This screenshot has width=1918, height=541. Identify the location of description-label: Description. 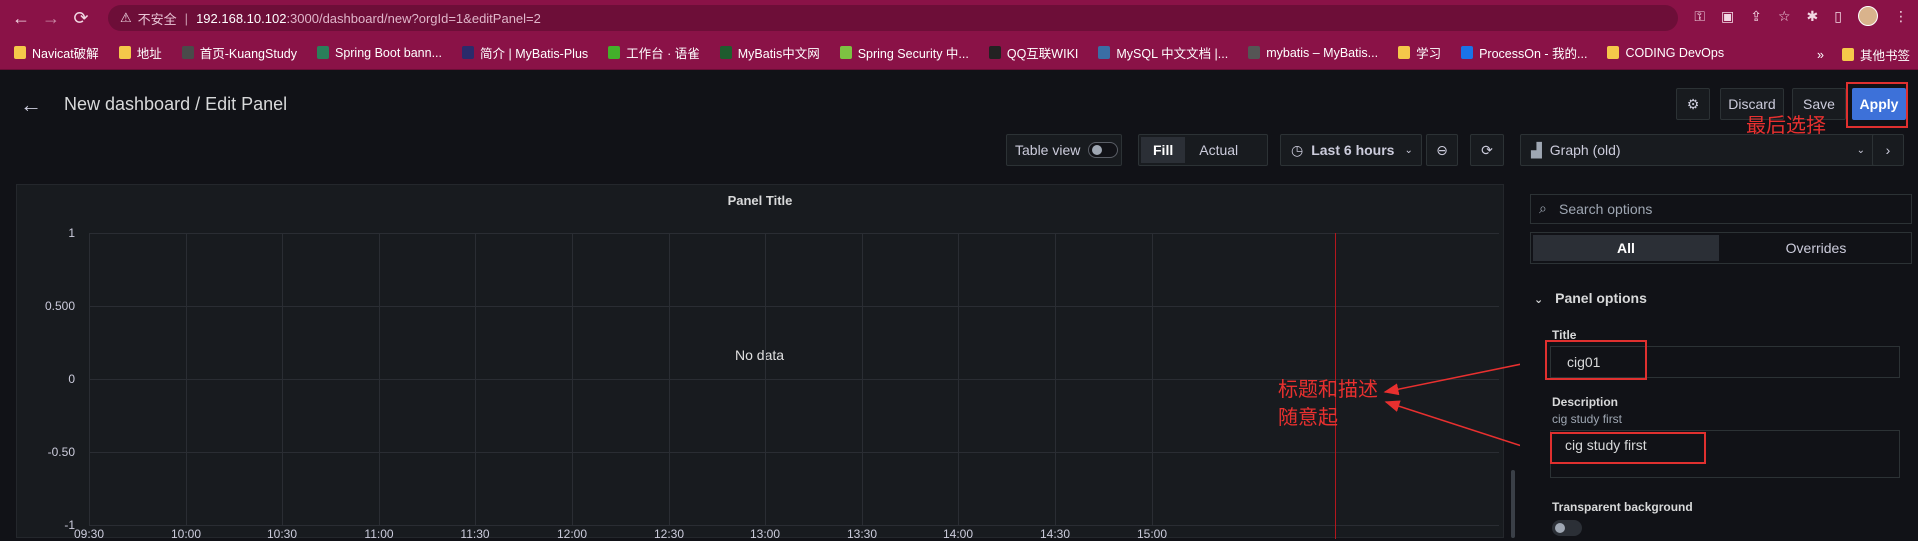
(1585, 402).